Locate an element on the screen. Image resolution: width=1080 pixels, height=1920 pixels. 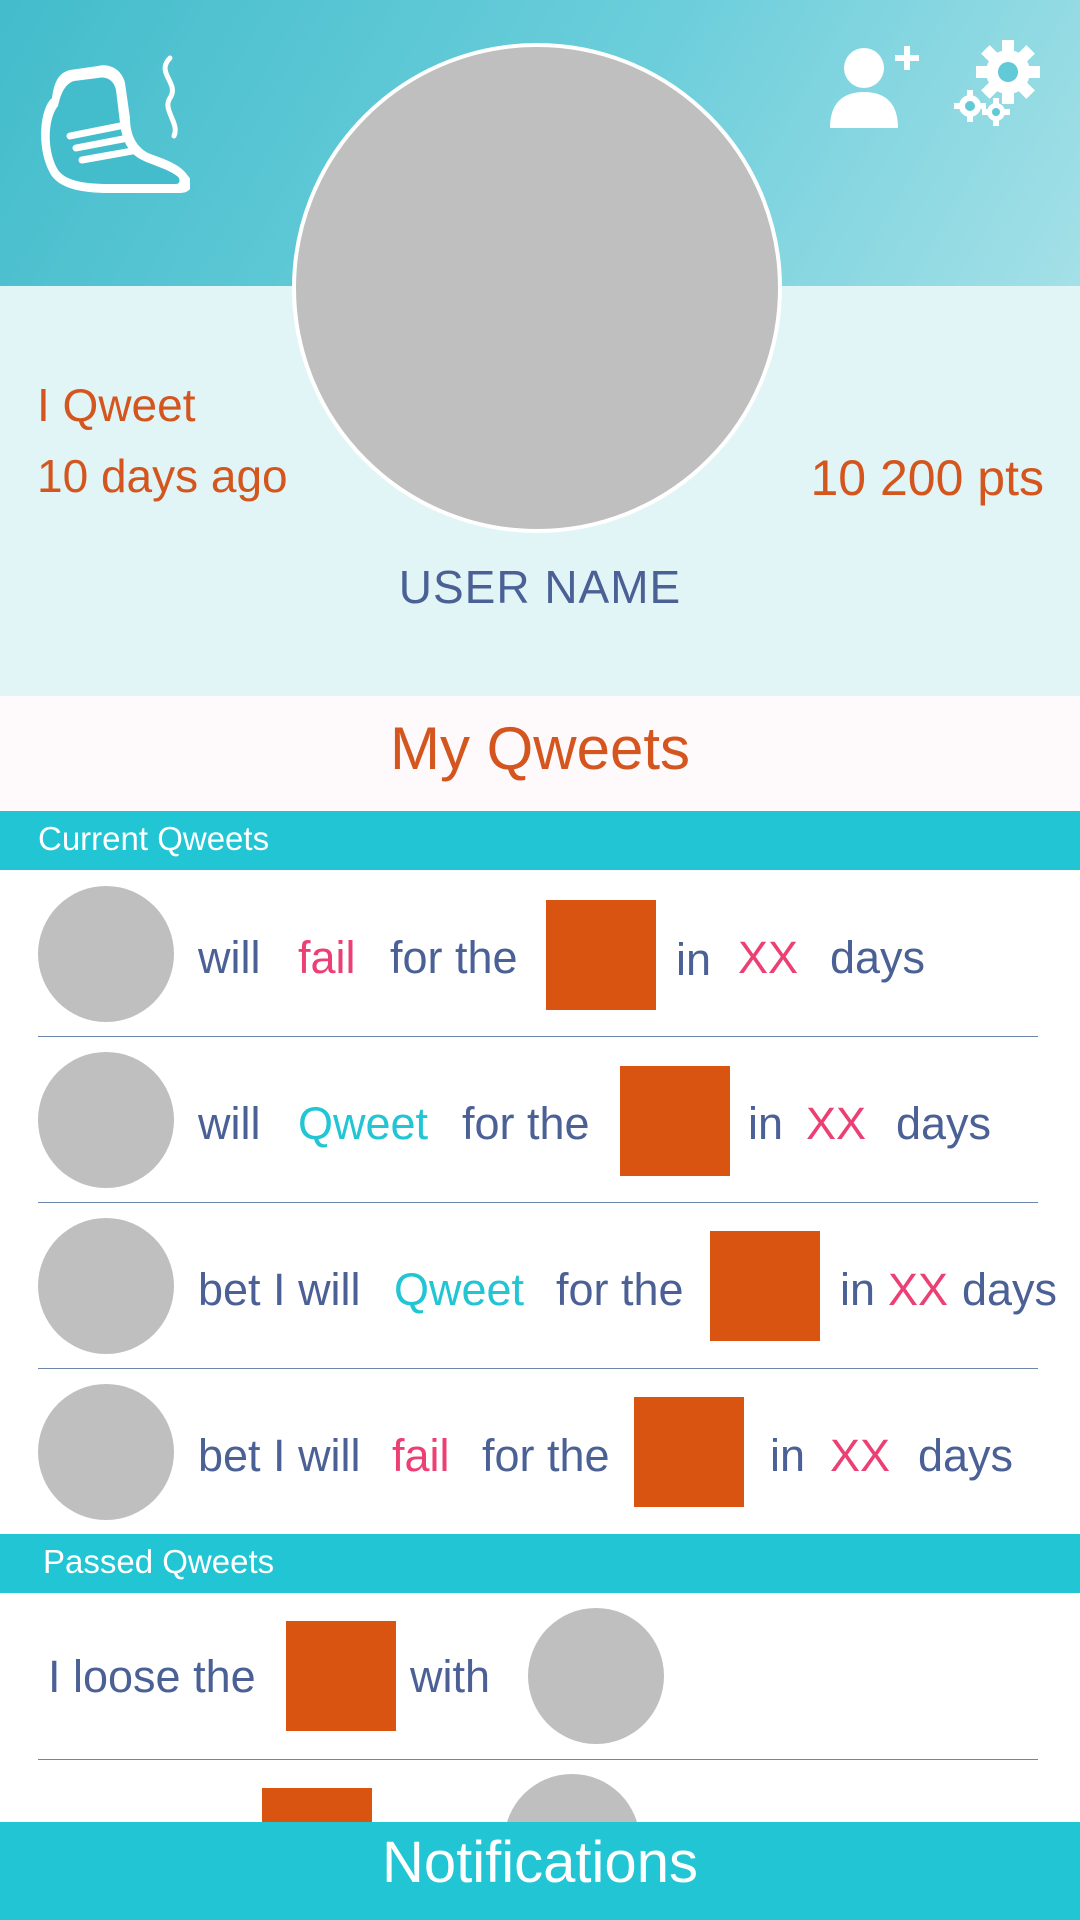
list-item is located at coordinates (540, 1791).